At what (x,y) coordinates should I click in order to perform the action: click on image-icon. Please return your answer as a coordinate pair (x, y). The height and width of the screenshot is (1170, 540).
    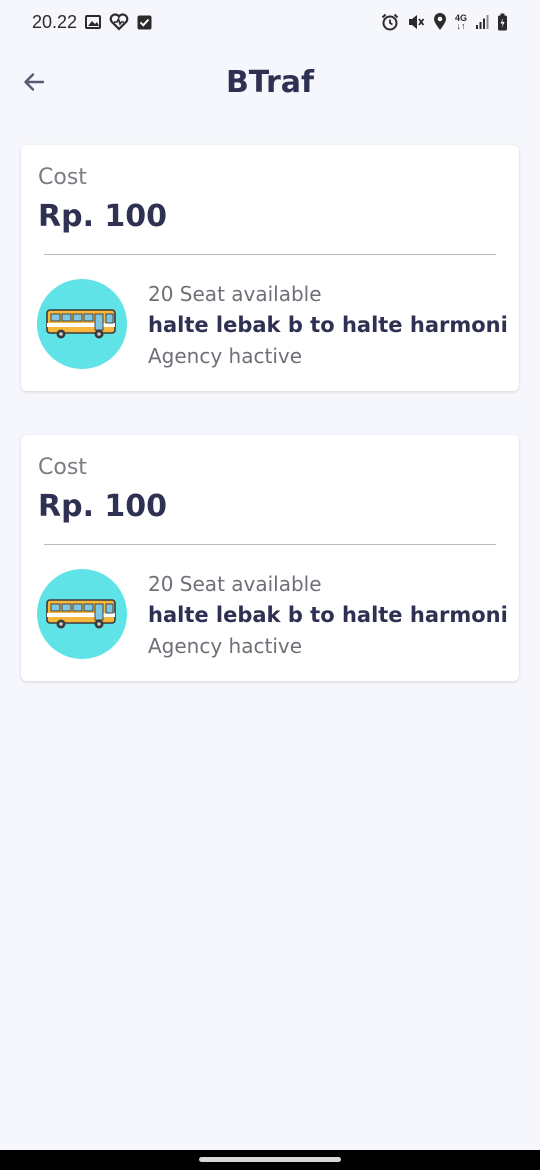
    Looking at the image, I should click on (93, 22).